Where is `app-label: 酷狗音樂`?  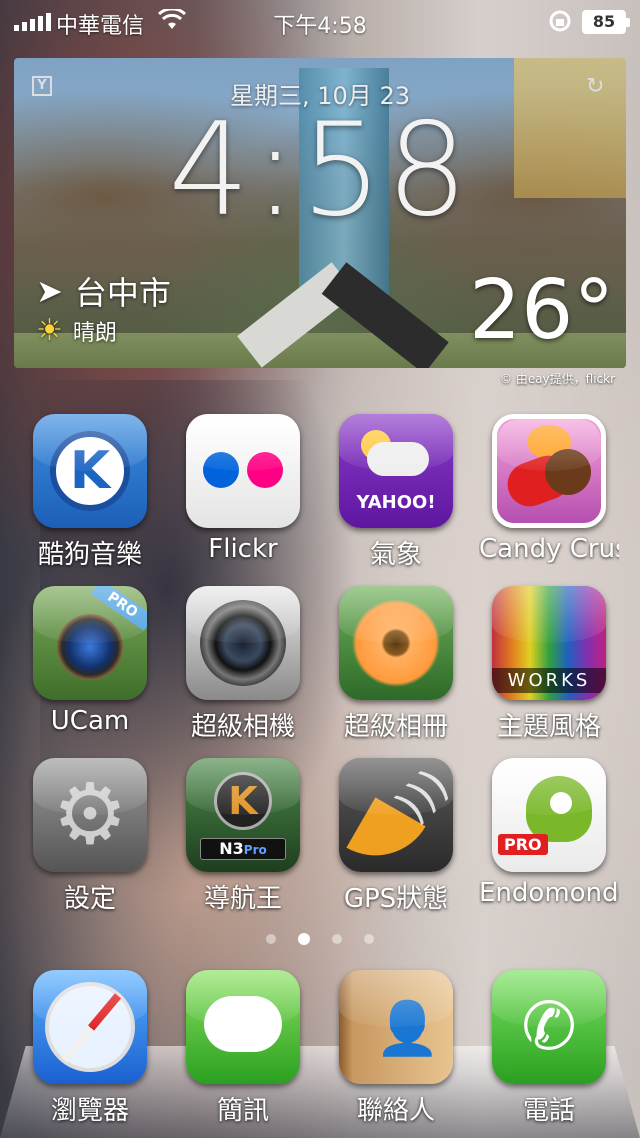
app-label: 酷狗音樂 is located at coordinates (89, 555).